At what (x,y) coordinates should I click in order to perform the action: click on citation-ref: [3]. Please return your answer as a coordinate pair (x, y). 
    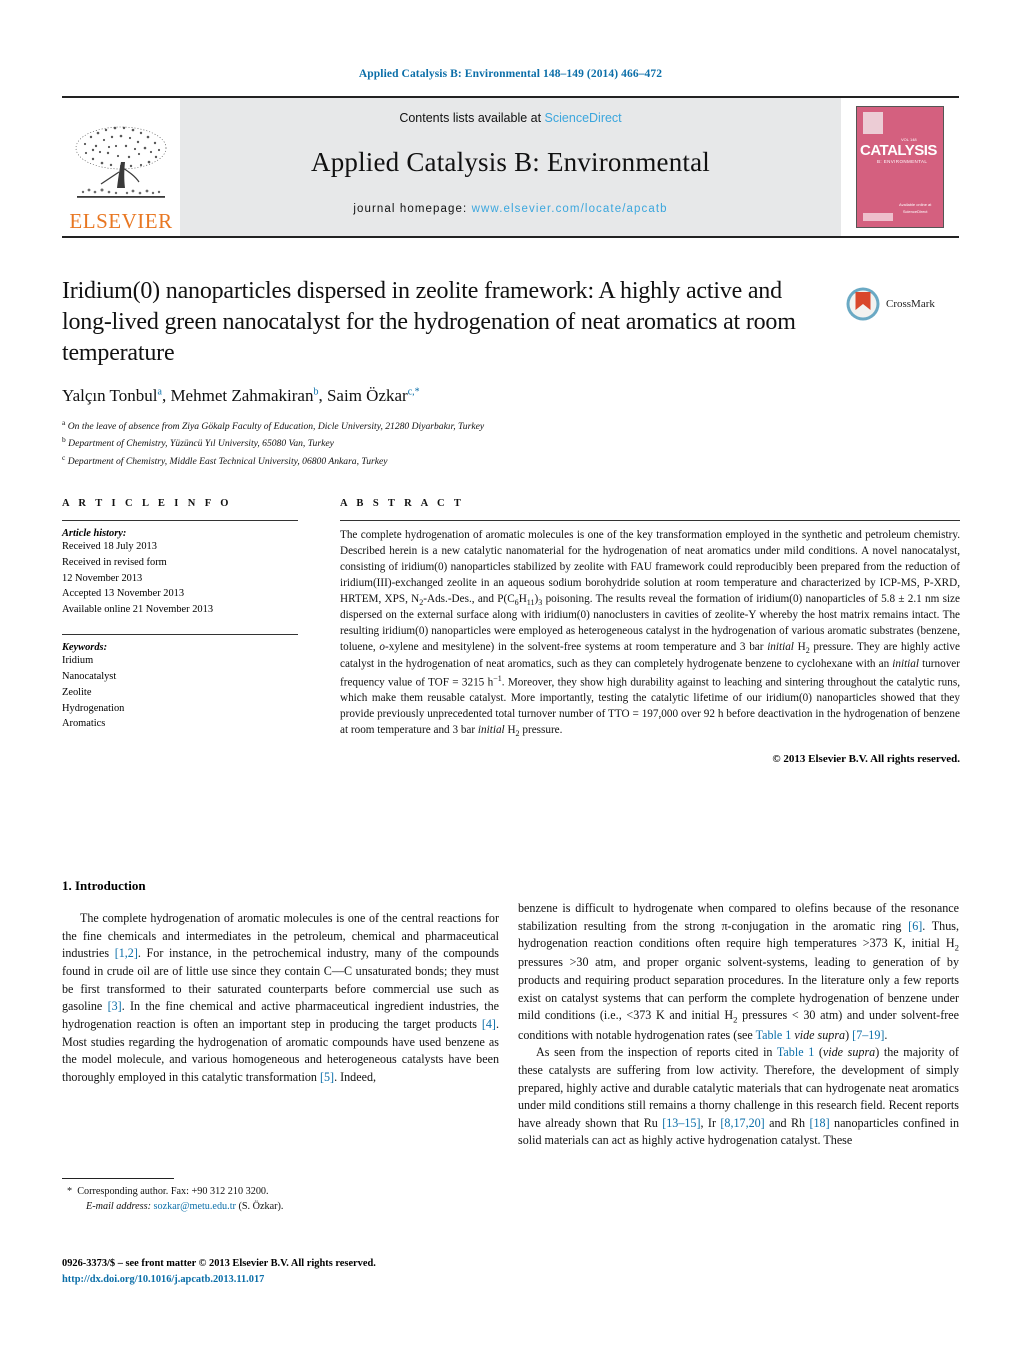
    Looking at the image, I should click on (115, 1006).